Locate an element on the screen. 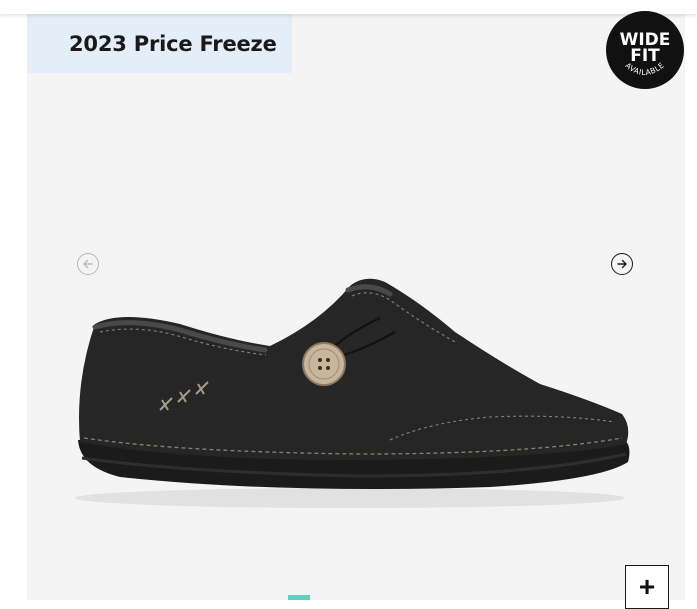 The width and height of the screenshot is (697, 609). carousel-indicator-active is located at coordinates (299, 597).